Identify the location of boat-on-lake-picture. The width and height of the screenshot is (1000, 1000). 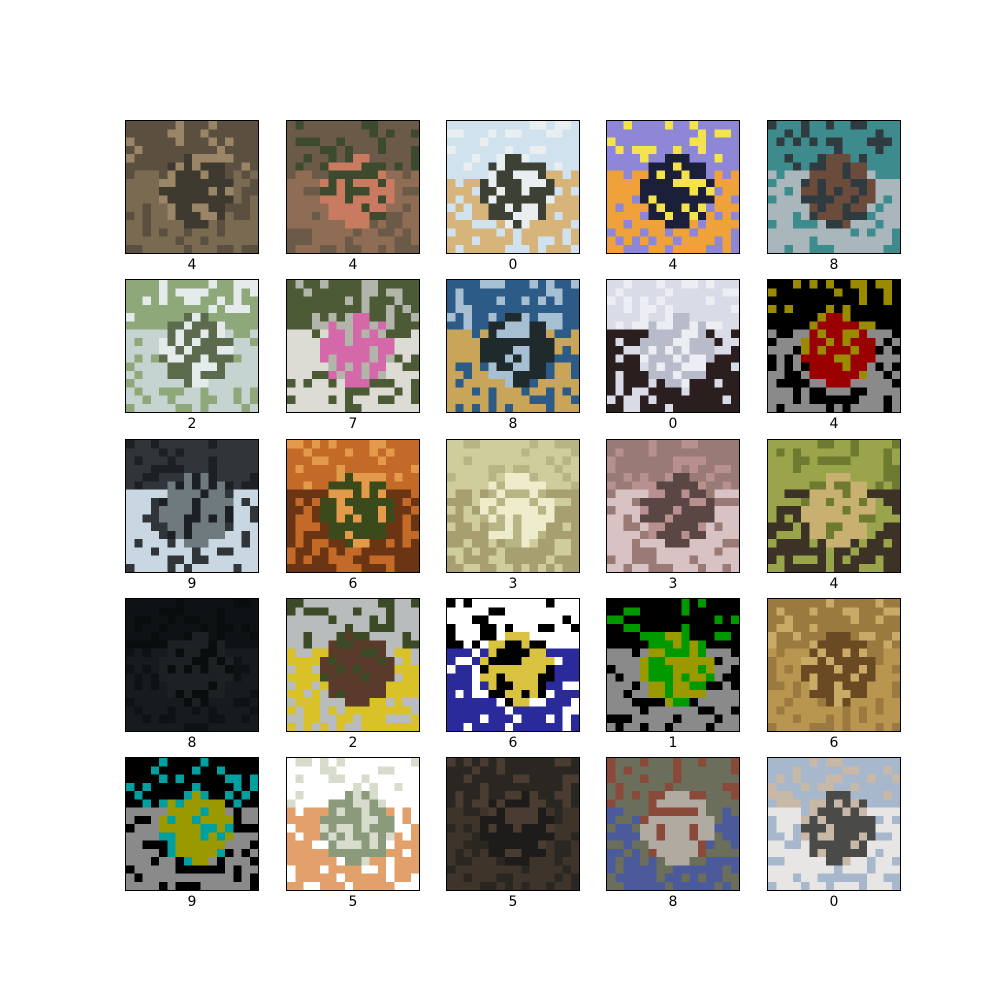
(513, 346).